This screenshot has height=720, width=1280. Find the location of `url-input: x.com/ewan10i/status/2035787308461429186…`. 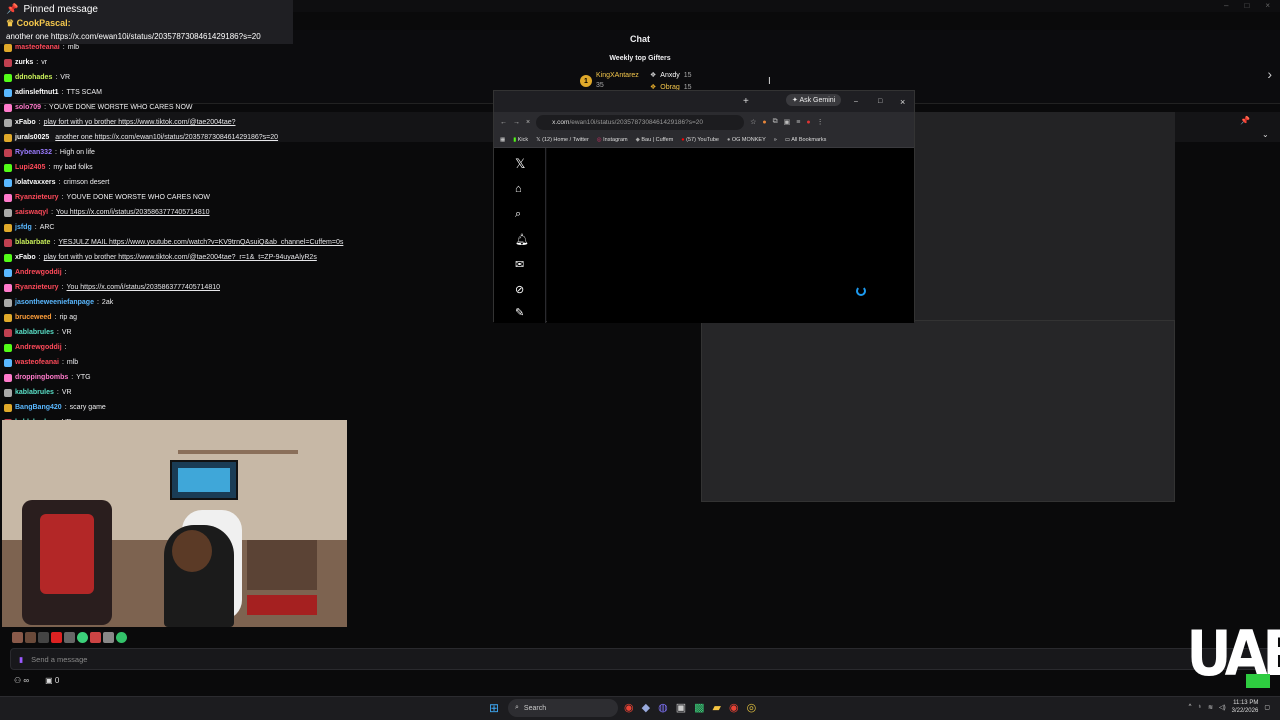

url-input: x.com/ewan10i/status/2035787308461429186… is located at coordinates (640, 122).